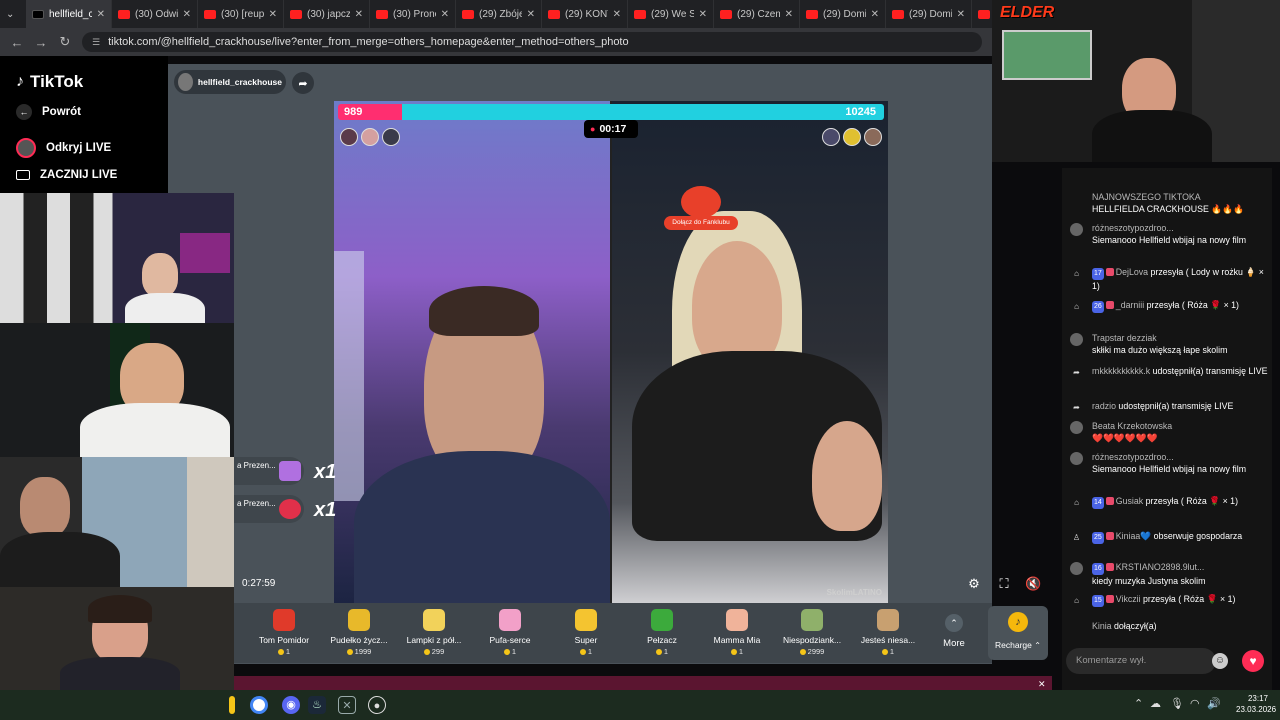 The image size is (1280, 720). What do you see at coordinates (317, 705) in the screenshot?
I see `steam-icon: ♨` at bounding box center [317, 705].